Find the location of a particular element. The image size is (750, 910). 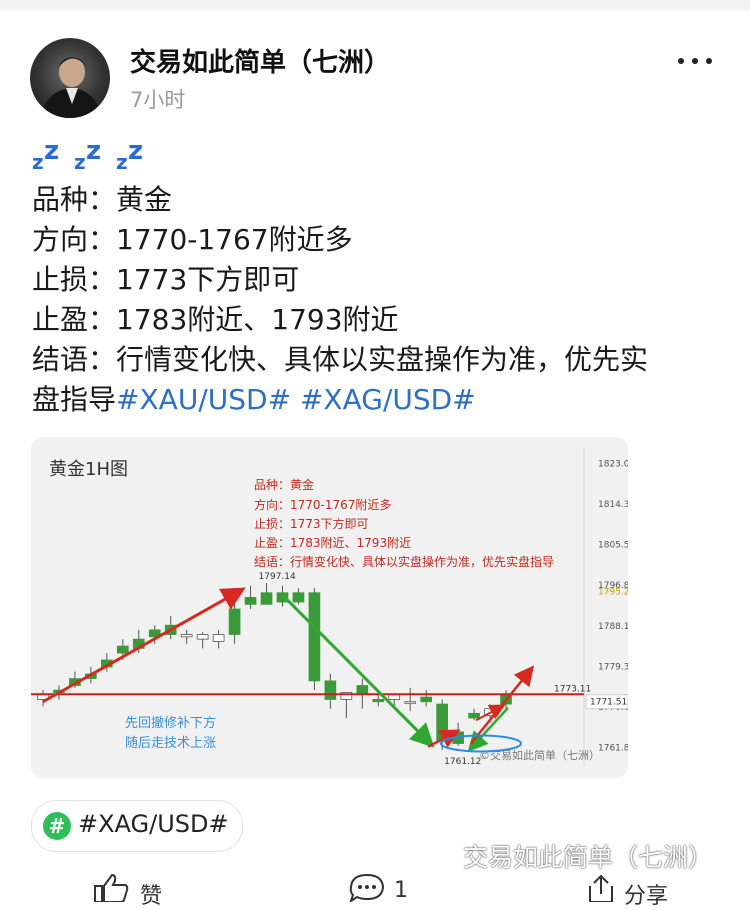

y-tick-label: 1805.59 is located at coordinates (613, 546).